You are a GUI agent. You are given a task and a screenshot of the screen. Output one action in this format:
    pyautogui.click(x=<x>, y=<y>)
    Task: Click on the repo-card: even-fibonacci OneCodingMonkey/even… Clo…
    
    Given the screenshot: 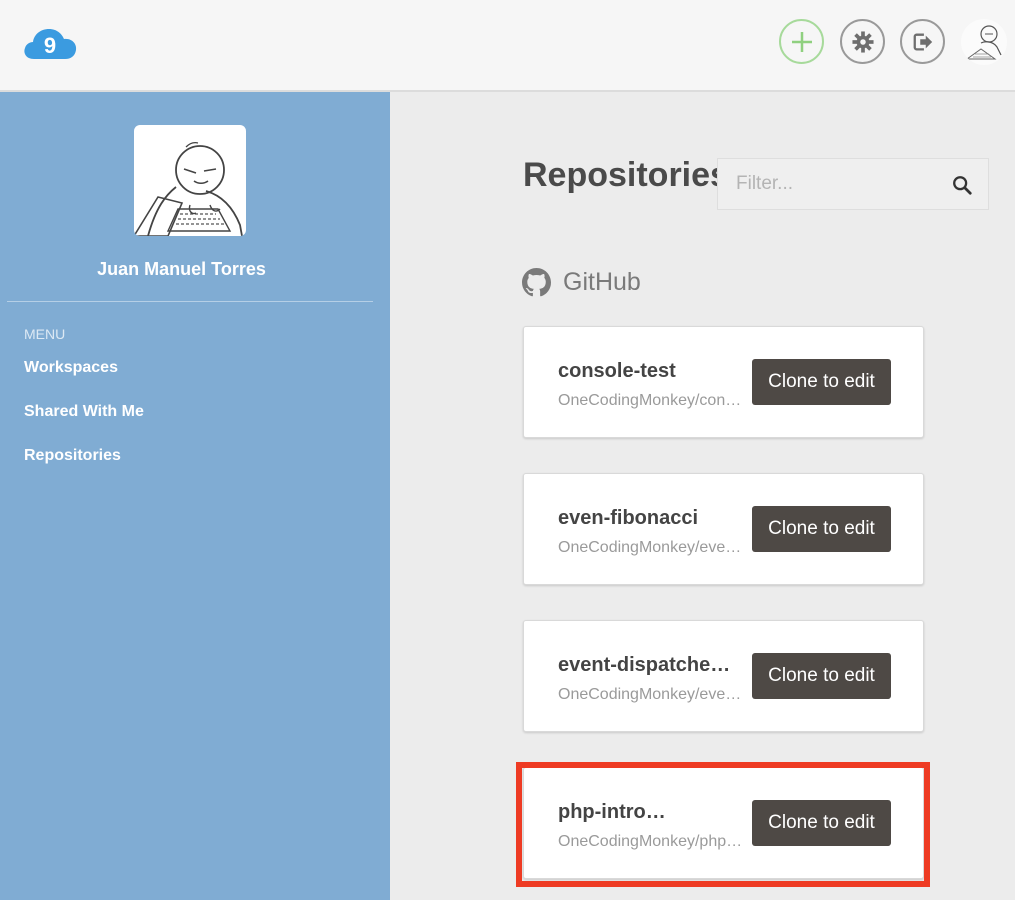 What is the action you would take?
    pyautogui.click(x=723, y=529)
    